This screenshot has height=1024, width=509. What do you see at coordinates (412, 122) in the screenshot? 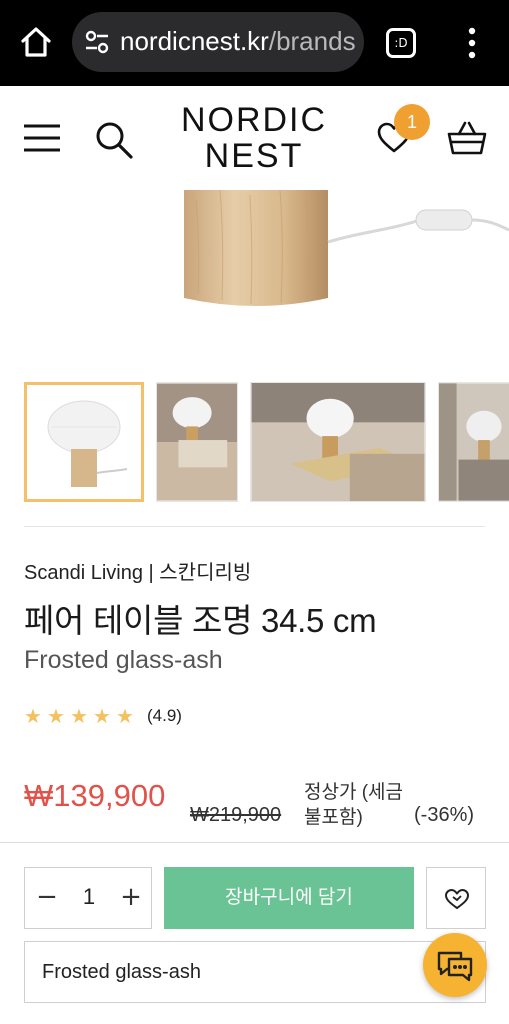
I see `wishlist-count-badge: 1` at bounding box center [412, 122].